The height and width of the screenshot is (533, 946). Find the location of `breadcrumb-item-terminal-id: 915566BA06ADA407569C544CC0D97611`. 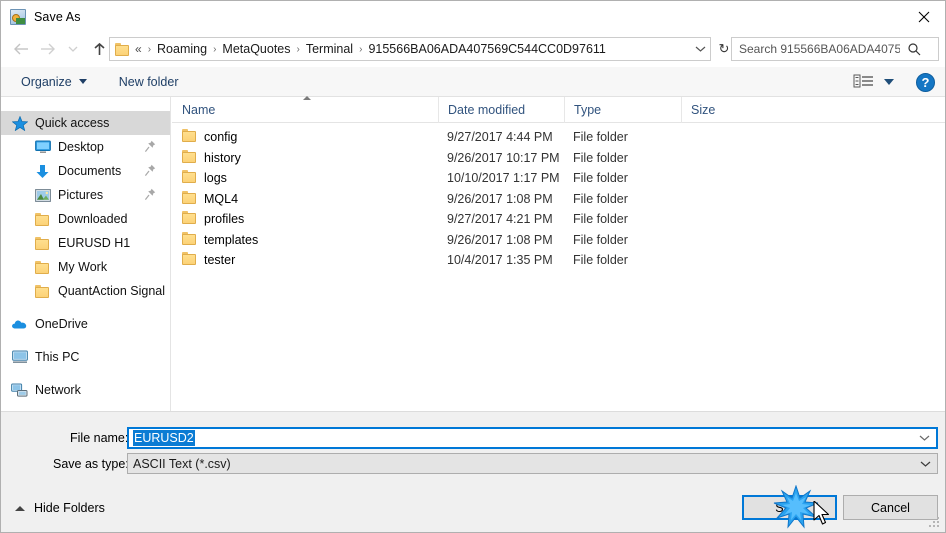

breadcrumb-item-terminal-id: 915566BA06ADA407569C544CC0D97611 is located at coordinates (486, 49).